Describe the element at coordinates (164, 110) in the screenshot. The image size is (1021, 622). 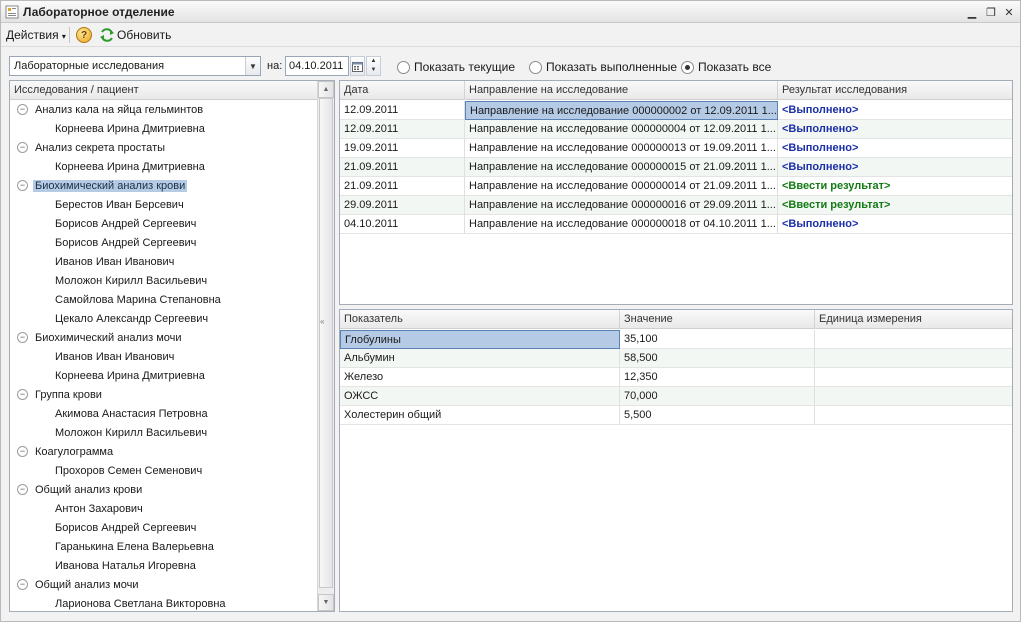
I see `tree-group-row: − Анализ кала на яйца гельминтов` at that location.